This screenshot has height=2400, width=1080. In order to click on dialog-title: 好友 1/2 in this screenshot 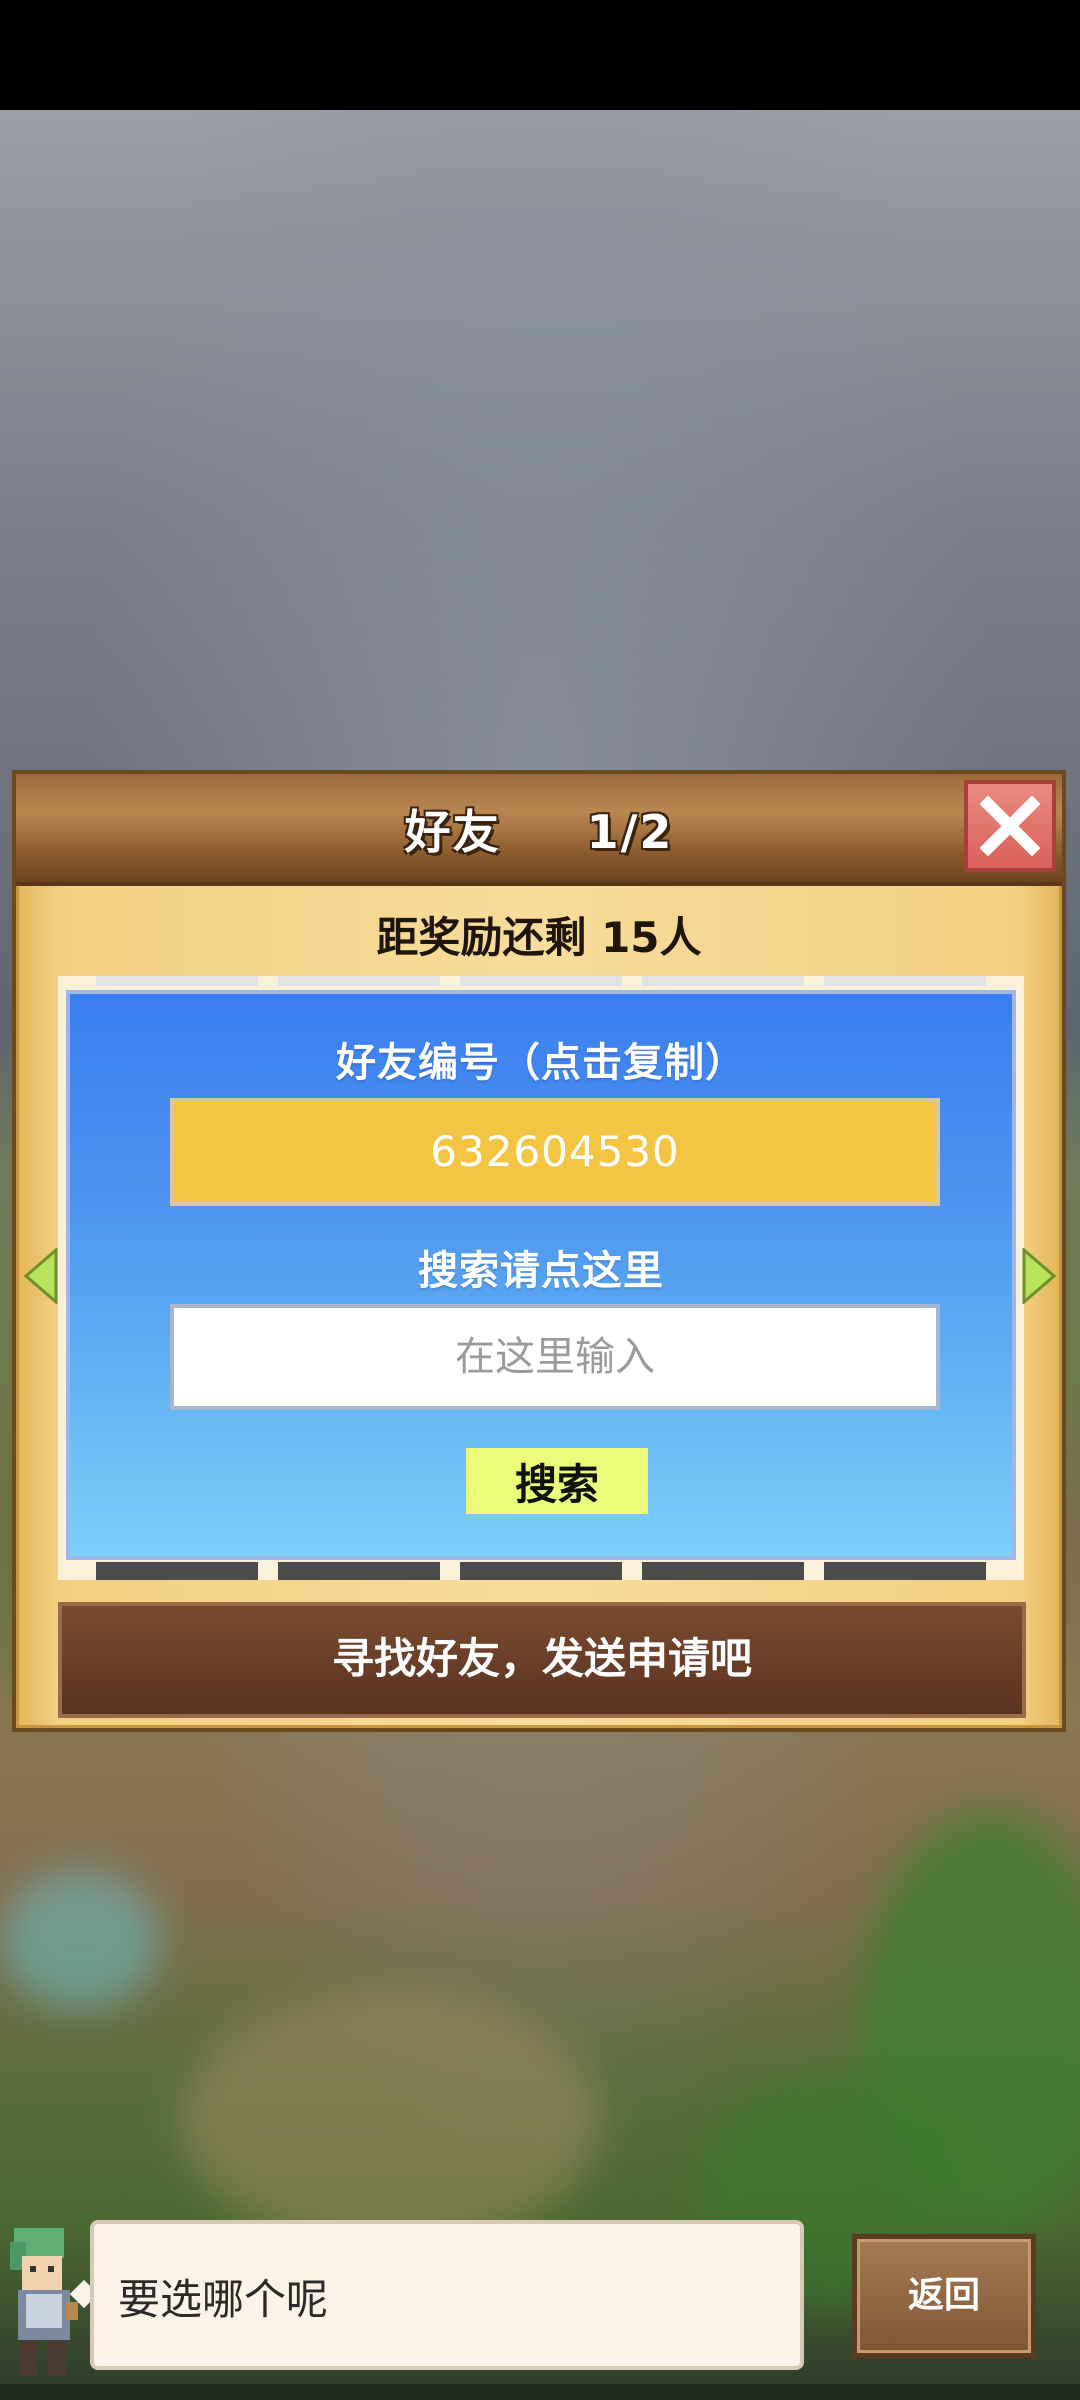, I will do `click(539, 829)`.